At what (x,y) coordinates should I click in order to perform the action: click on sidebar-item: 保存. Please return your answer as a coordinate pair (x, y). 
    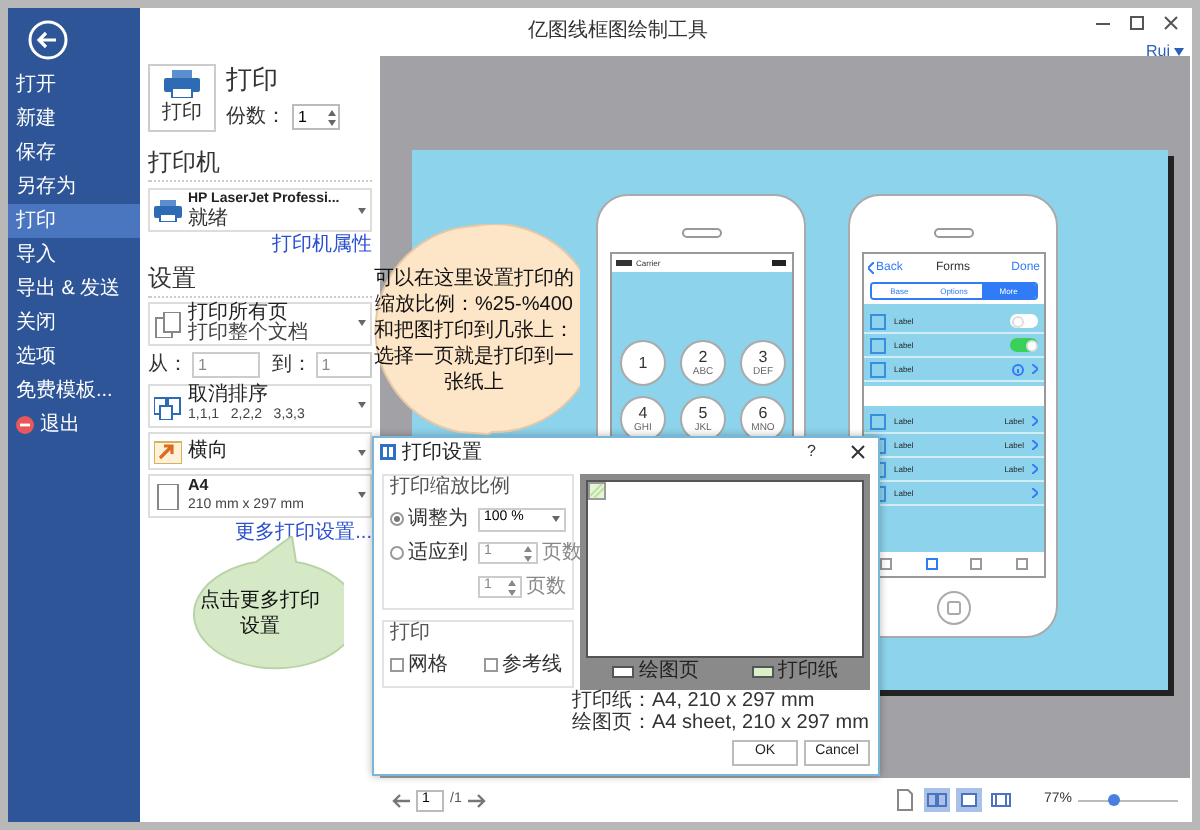
    Looking at the image, I should click on (74, 153).